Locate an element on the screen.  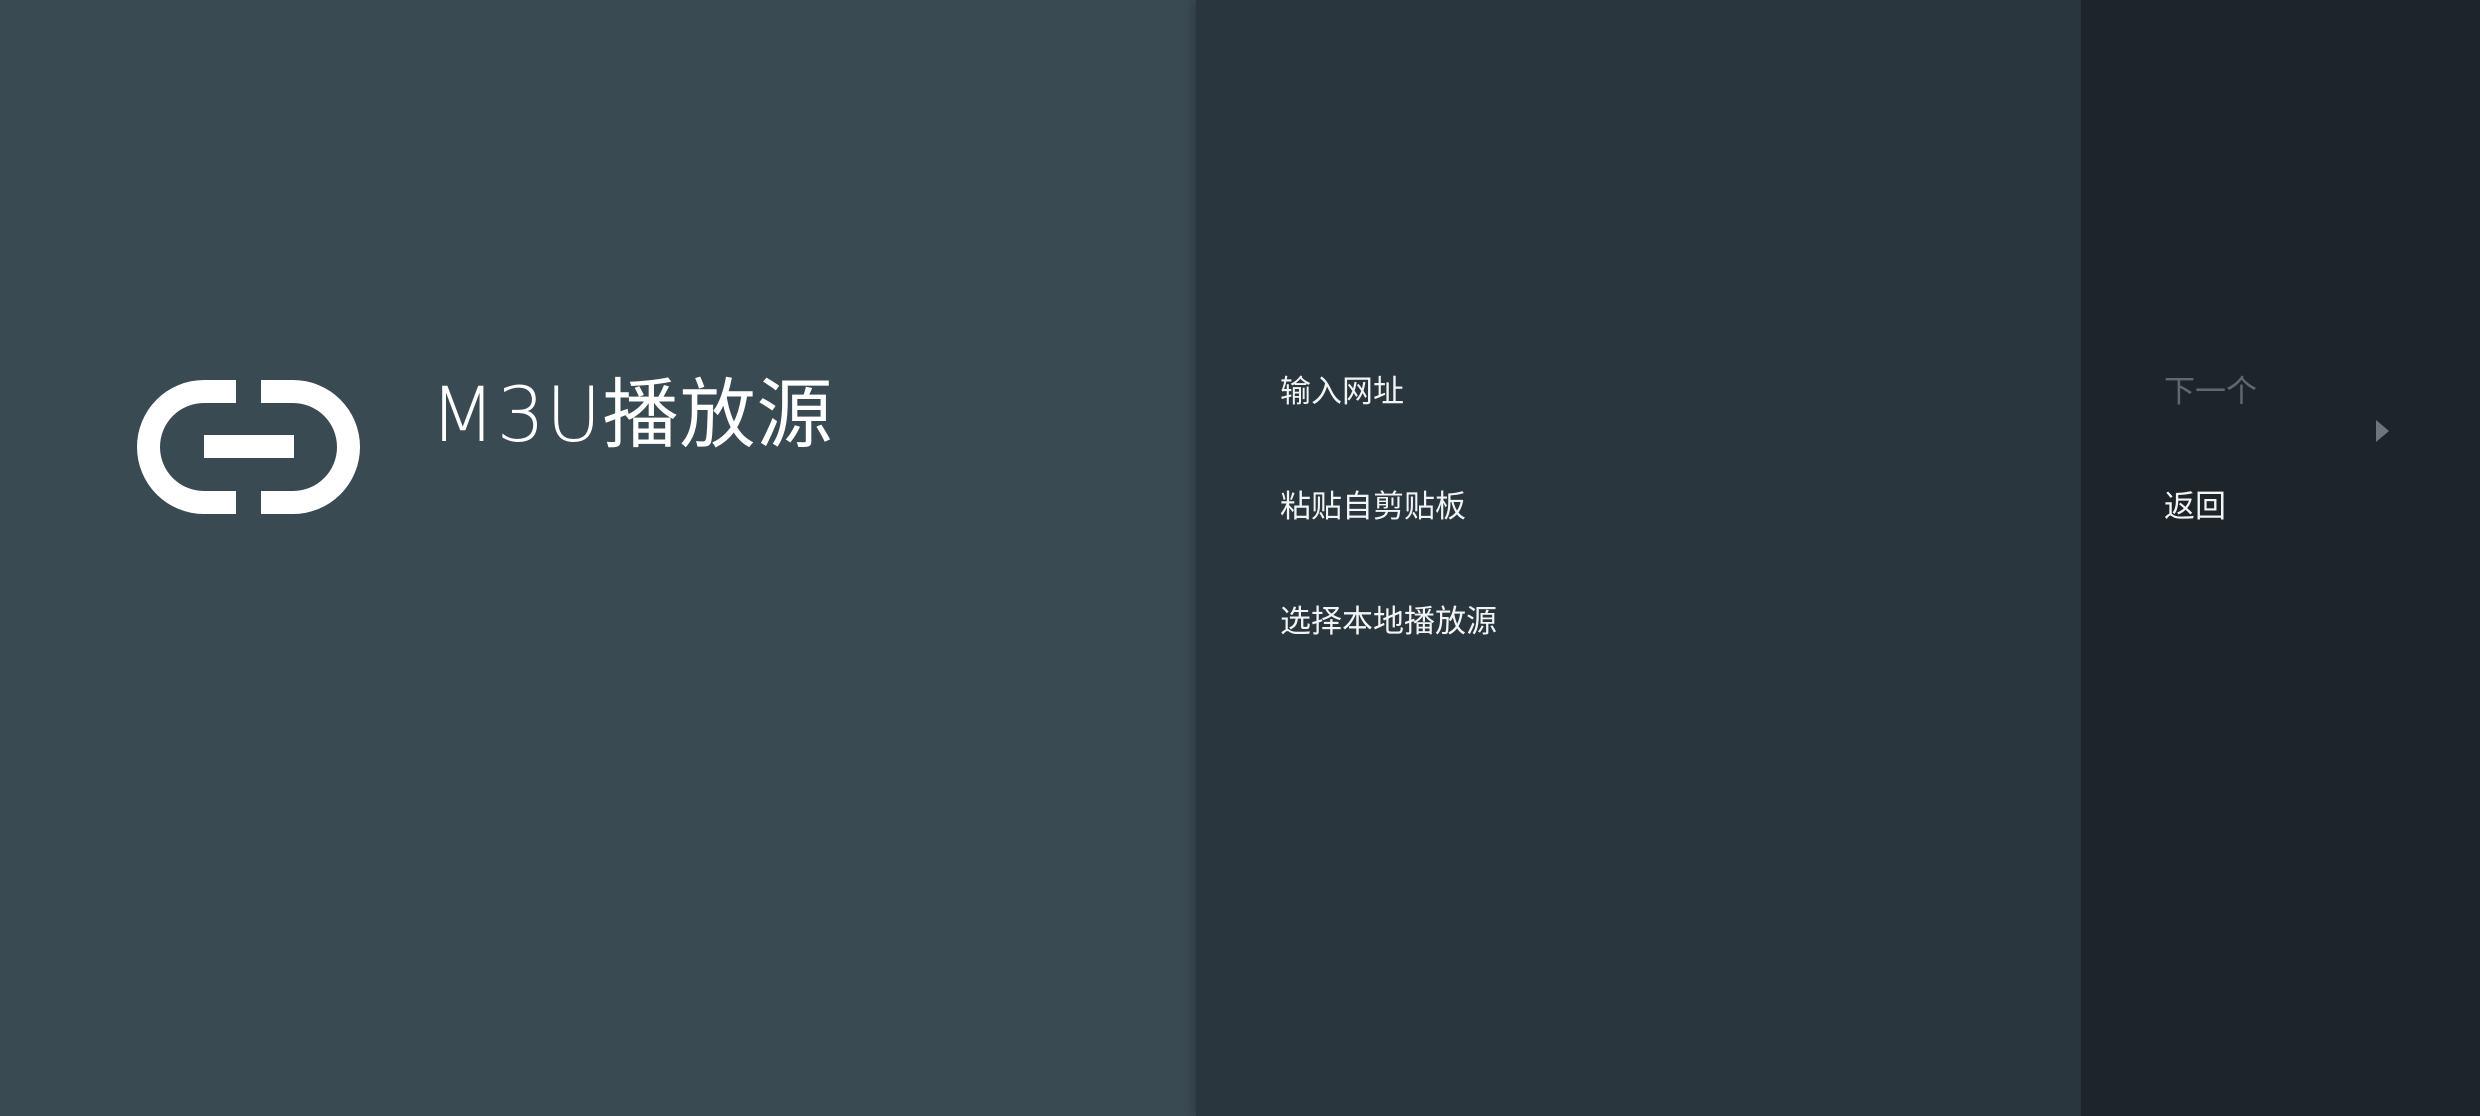
link-icon is located at coordinates (248, 447).